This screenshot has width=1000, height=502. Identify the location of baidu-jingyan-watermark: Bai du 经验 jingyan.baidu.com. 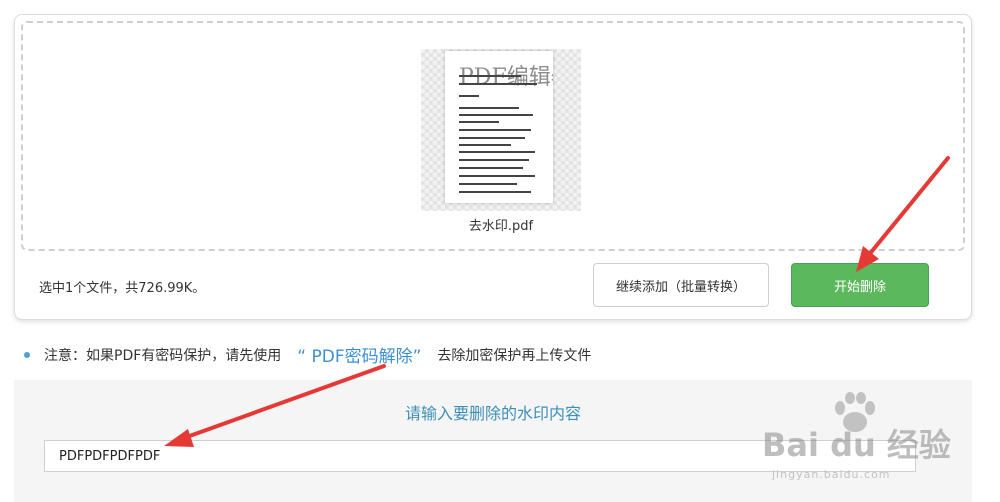
(876, 442).